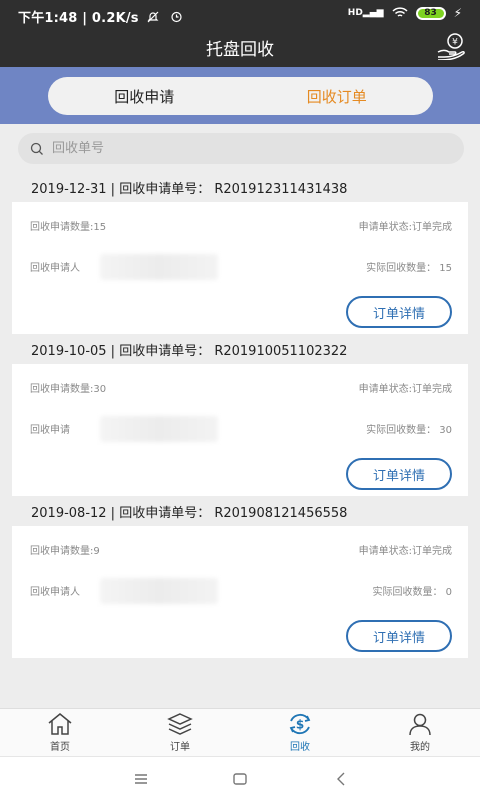 The width and height of the screenshot is (480, 800). I want to click on nav-mine: 我的, so click(420, 732).